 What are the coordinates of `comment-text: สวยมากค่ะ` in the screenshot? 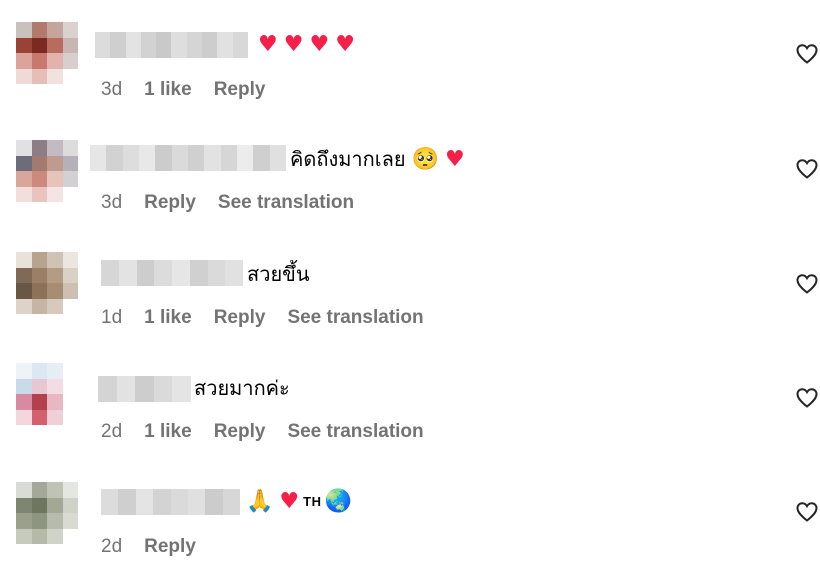 It's located at (242, 389).